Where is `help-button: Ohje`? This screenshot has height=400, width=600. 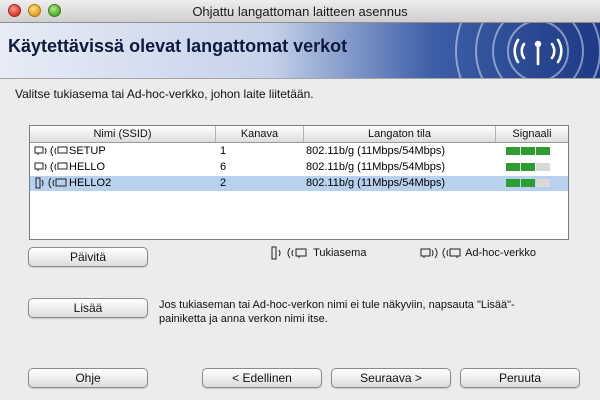
help-button: Ohje is located at coordinates (88, 378).